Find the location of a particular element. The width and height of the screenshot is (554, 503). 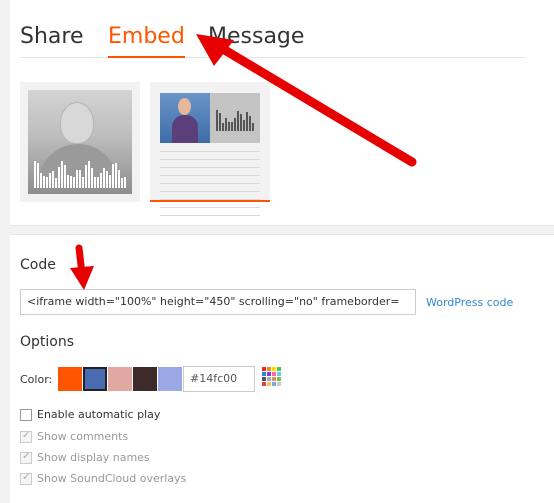

artist-photo is located at coordinates (185, 118).